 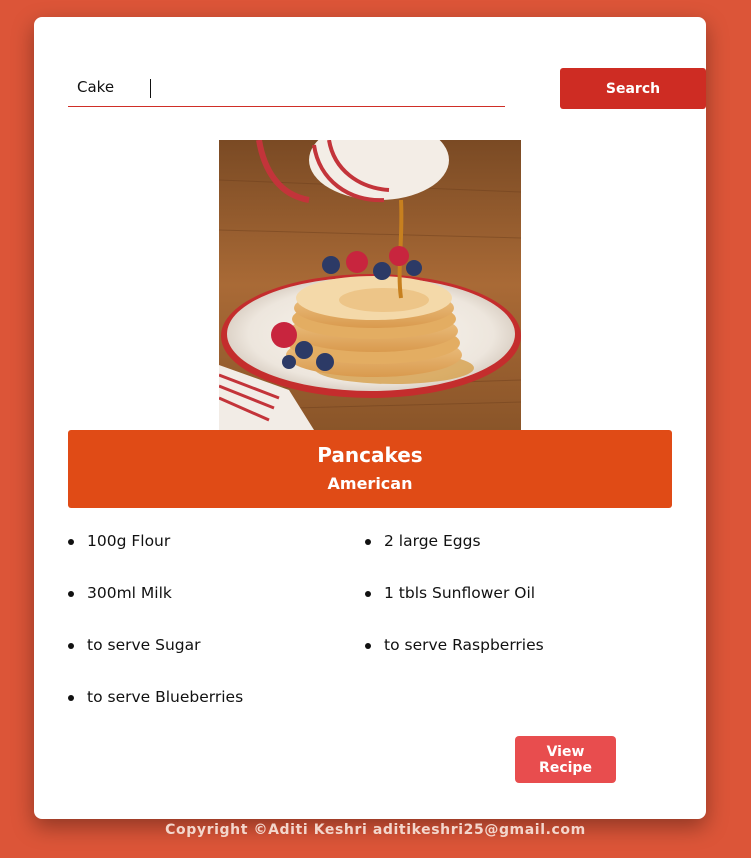 What do you see at coordinates (370, 469) in the screenshot?
I see `recipe-title-banner: Pancakes American` at bounding box center [370, 469].